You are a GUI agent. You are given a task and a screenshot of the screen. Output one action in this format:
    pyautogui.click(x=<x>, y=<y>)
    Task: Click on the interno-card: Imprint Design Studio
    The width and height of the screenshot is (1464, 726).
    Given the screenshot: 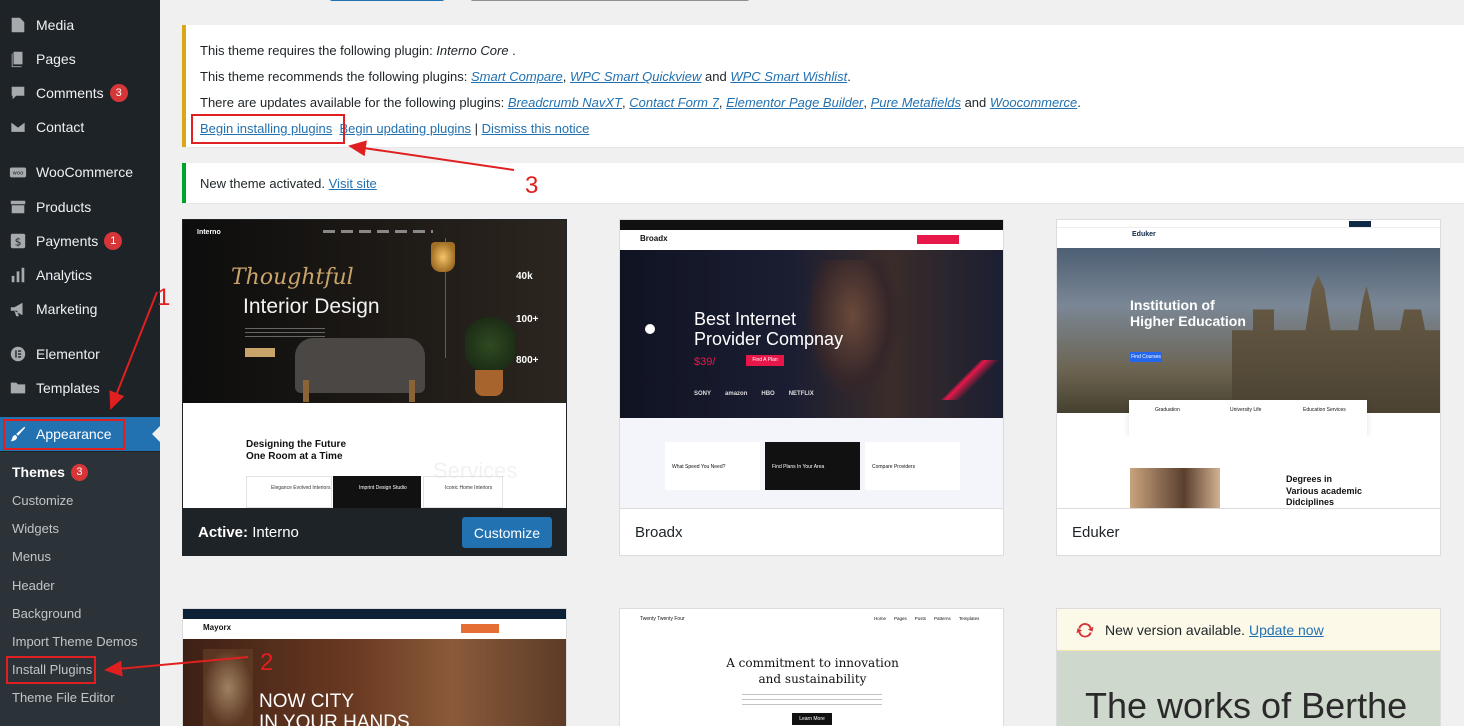 What is the action you would take?
    pyautogui.click(x=383, y=488)
    